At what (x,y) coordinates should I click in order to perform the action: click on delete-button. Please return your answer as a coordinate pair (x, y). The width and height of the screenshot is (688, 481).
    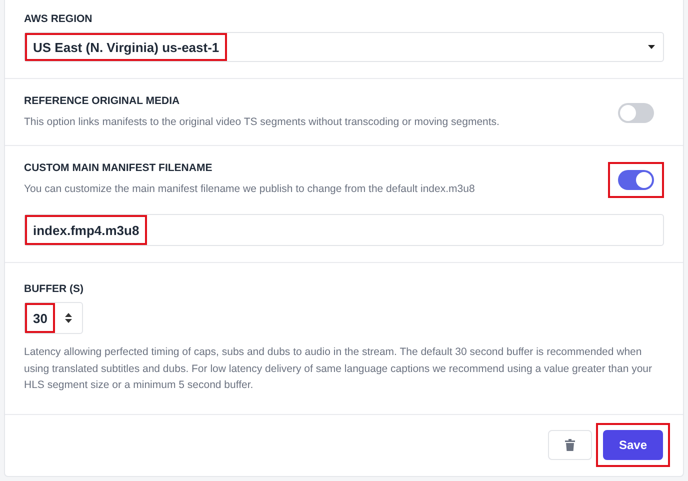
    Looking at the image, I should click on (570, 445).